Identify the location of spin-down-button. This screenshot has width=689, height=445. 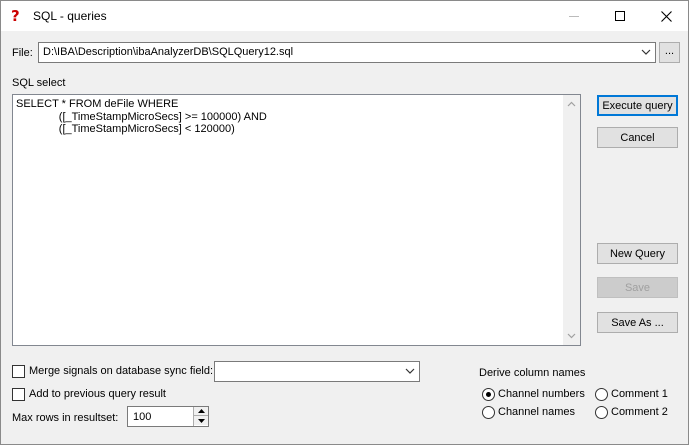
(201, 420).